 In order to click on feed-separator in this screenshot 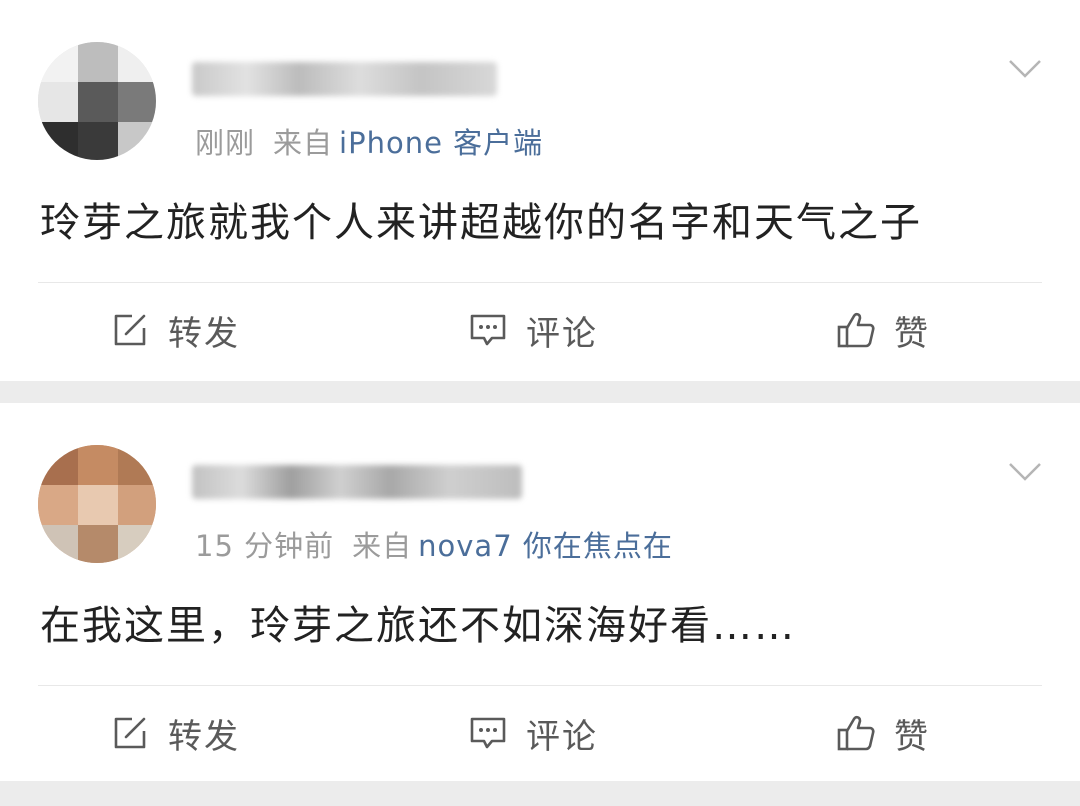, I will do `click(540, 793)`.